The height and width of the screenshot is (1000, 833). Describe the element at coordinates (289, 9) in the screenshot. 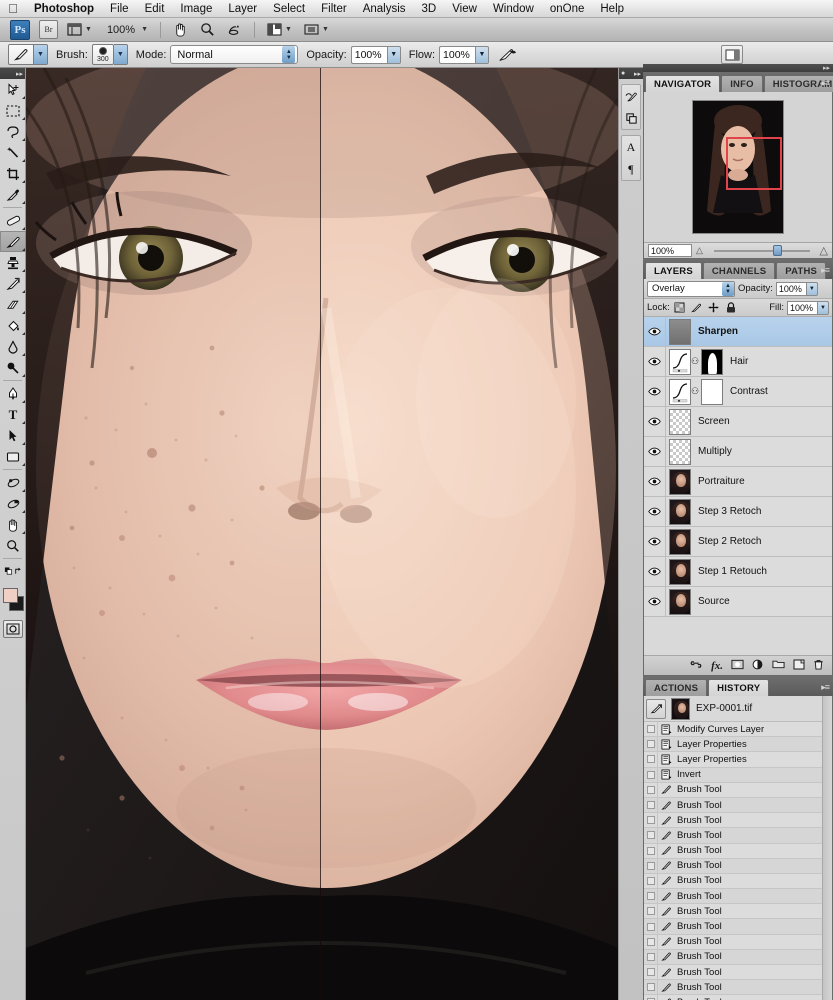

I see `menu-item-select: Select` at that location.